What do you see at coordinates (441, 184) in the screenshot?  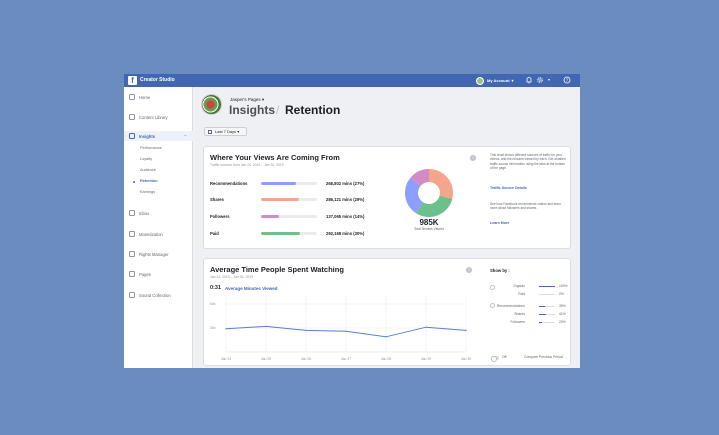 I see `donut-slice-shares` at bounding box center [441, 184].